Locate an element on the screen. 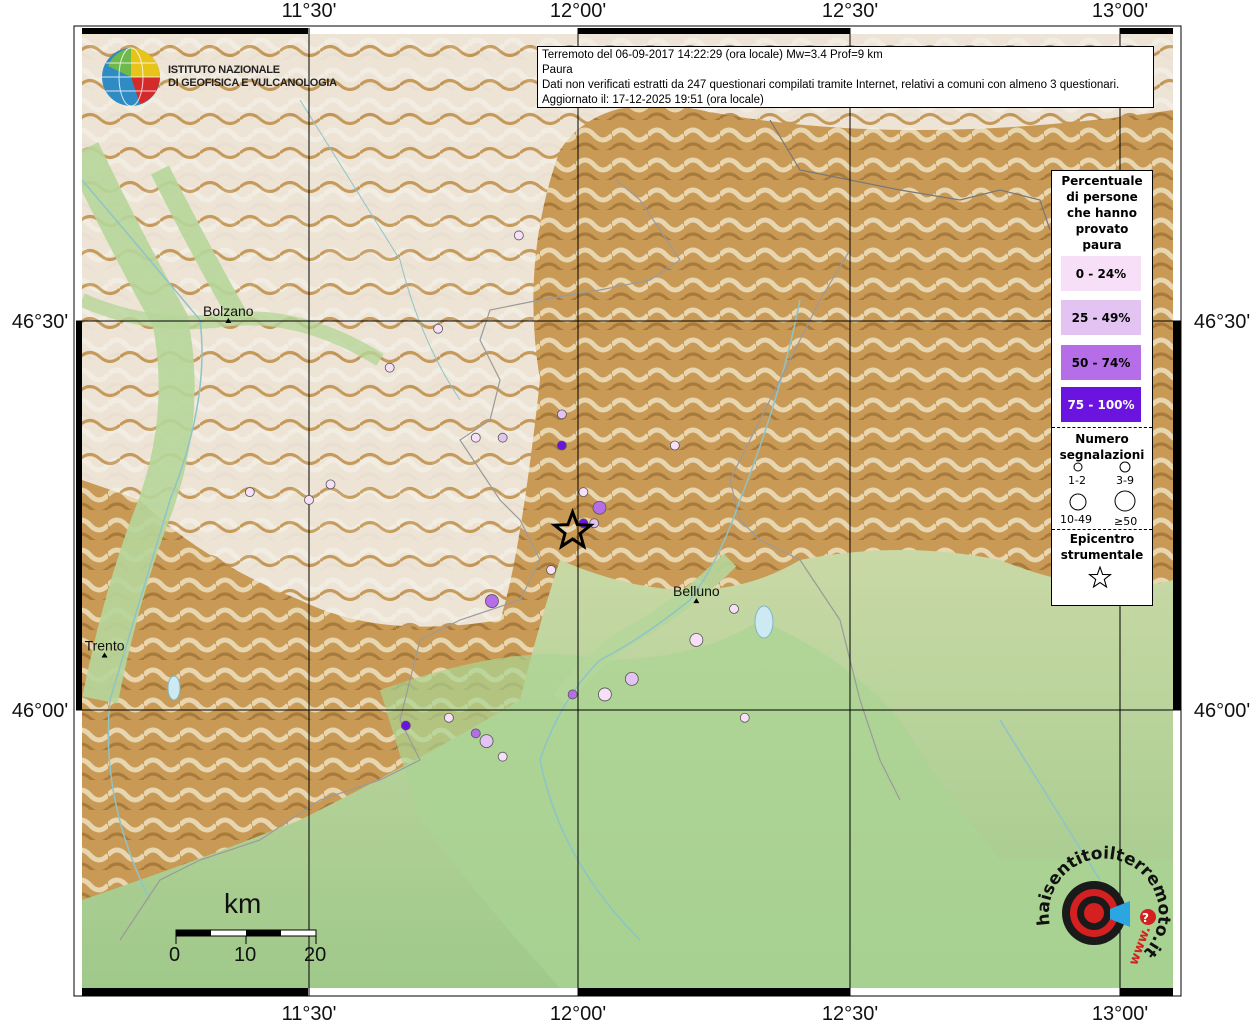 The width and height of the screenshot is (1255, 1024). legend-epicenter-title-line: Epicentro is located at coordinates (1102, 539).